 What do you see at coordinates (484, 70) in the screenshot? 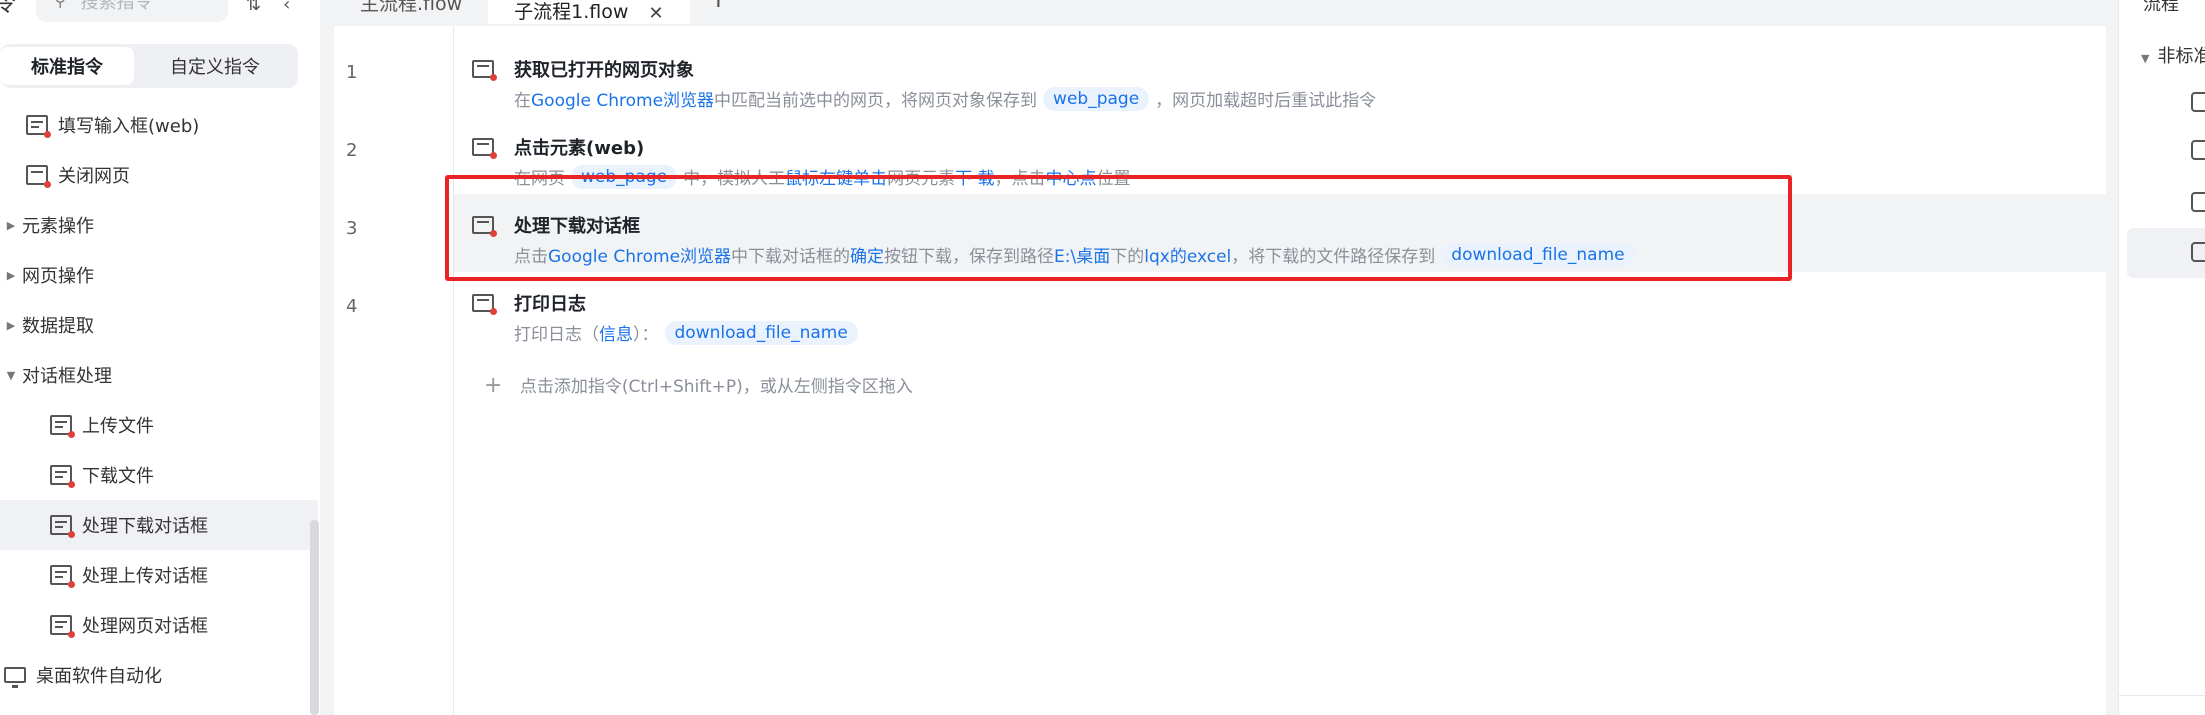
I see `web-page-icon` at bounding box center [484, 70].